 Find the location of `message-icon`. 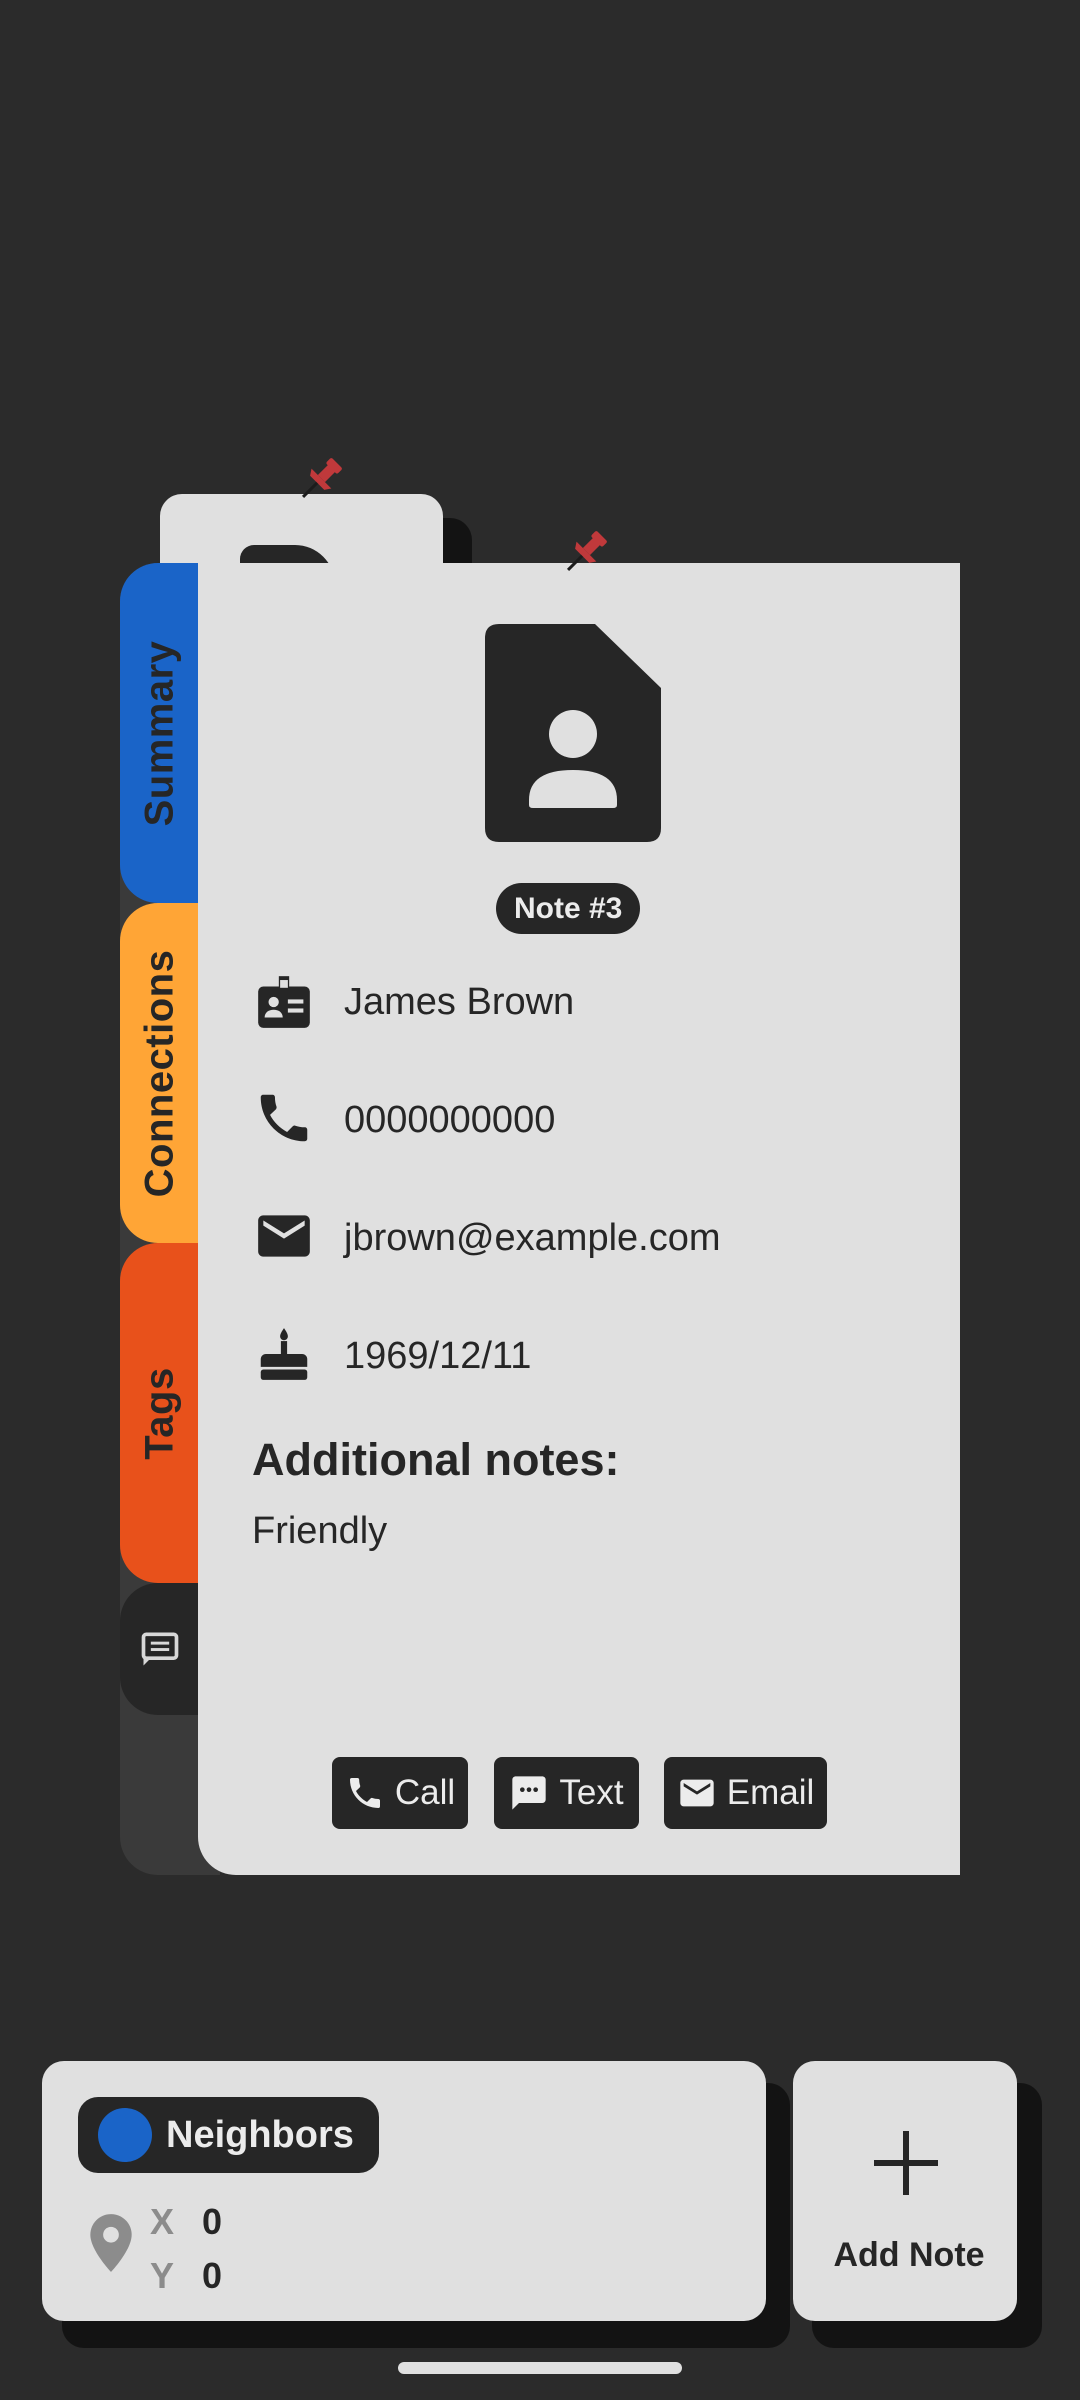

message-icon is located at coordinates (529, 1793).